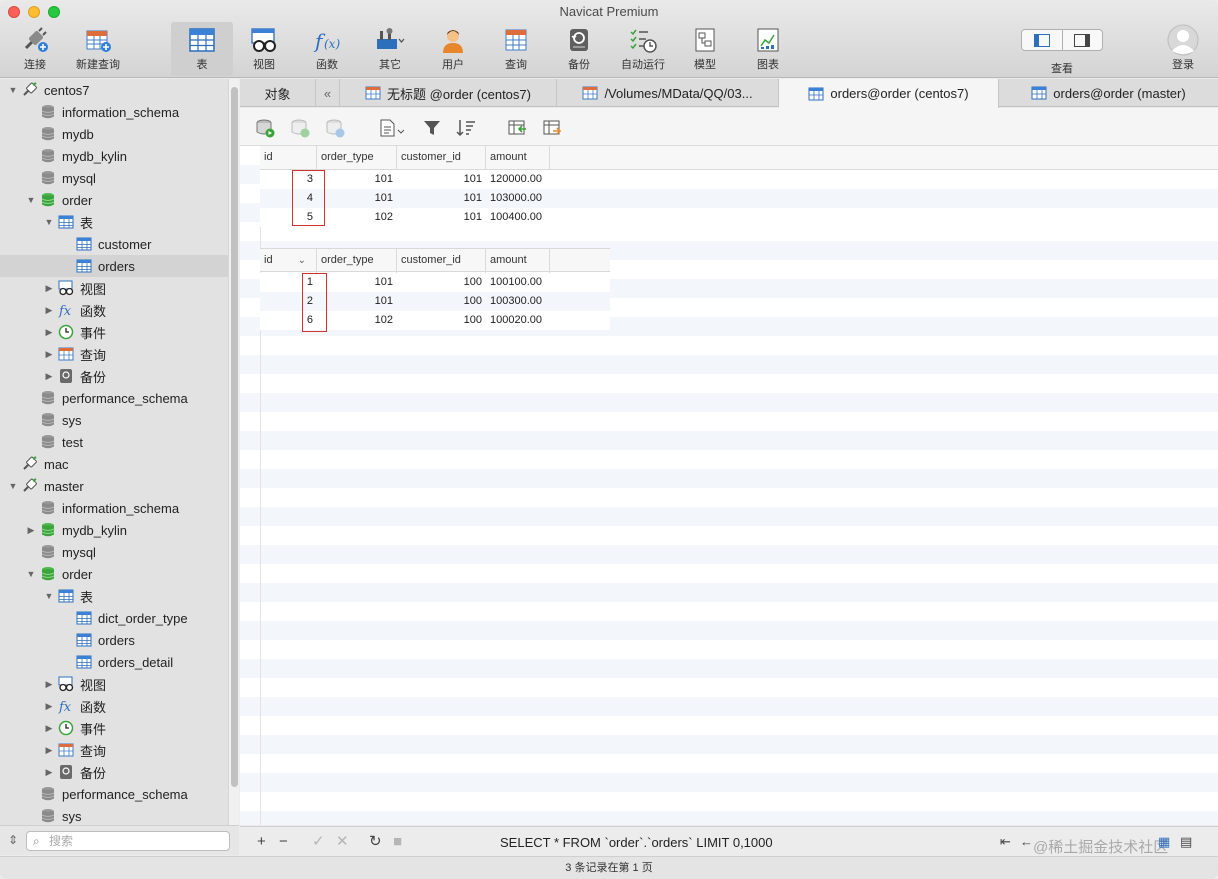 The height and width of the screenshot is (879, 1218). I want to click on toolbar-model-button: 模型, so click(705, 49).